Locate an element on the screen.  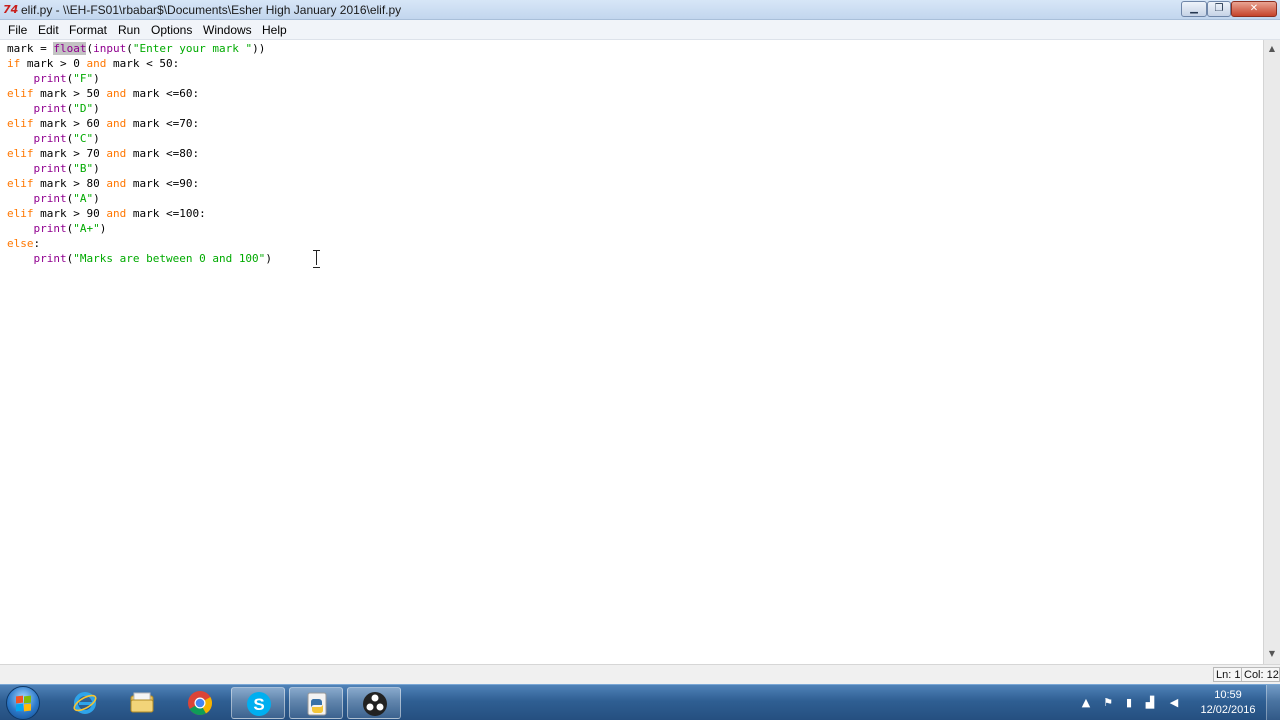
svg-text: S is located at coordinates (258, 704).